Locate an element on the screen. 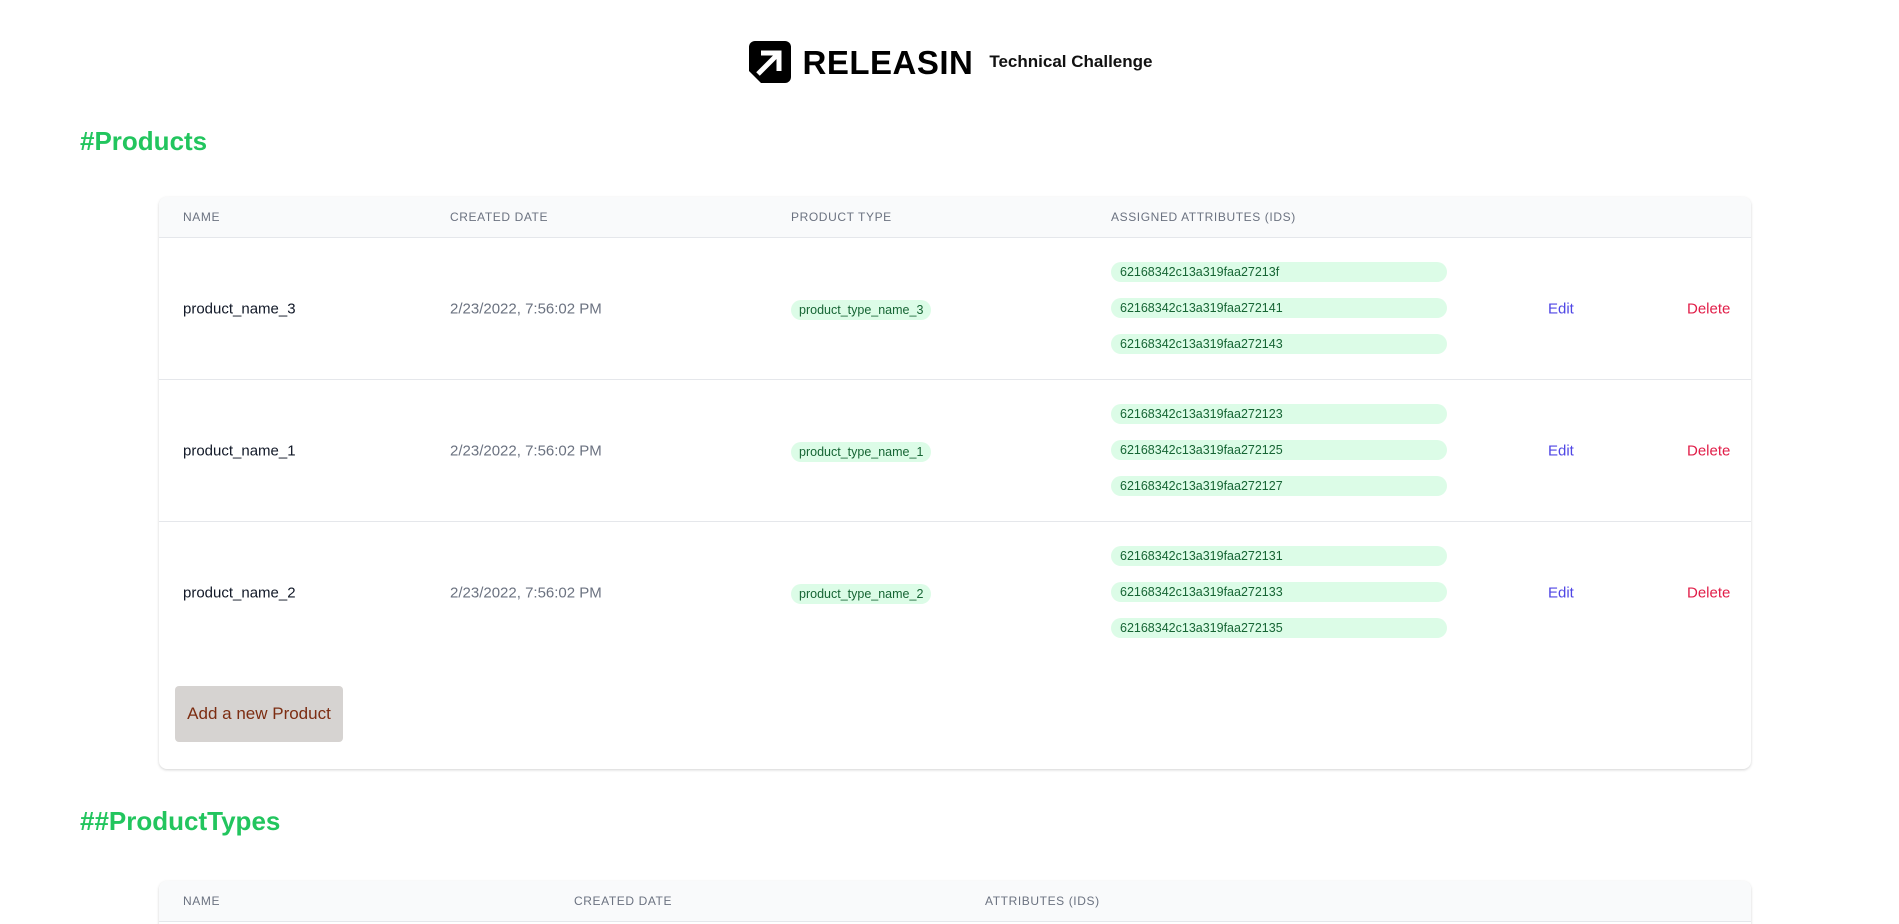 The width and height of the screenshot is (1899, 924). product-types-table-header: NAME CREATED DATE ATTRIBUTES (IDS) is located at coordinates (955, 901).